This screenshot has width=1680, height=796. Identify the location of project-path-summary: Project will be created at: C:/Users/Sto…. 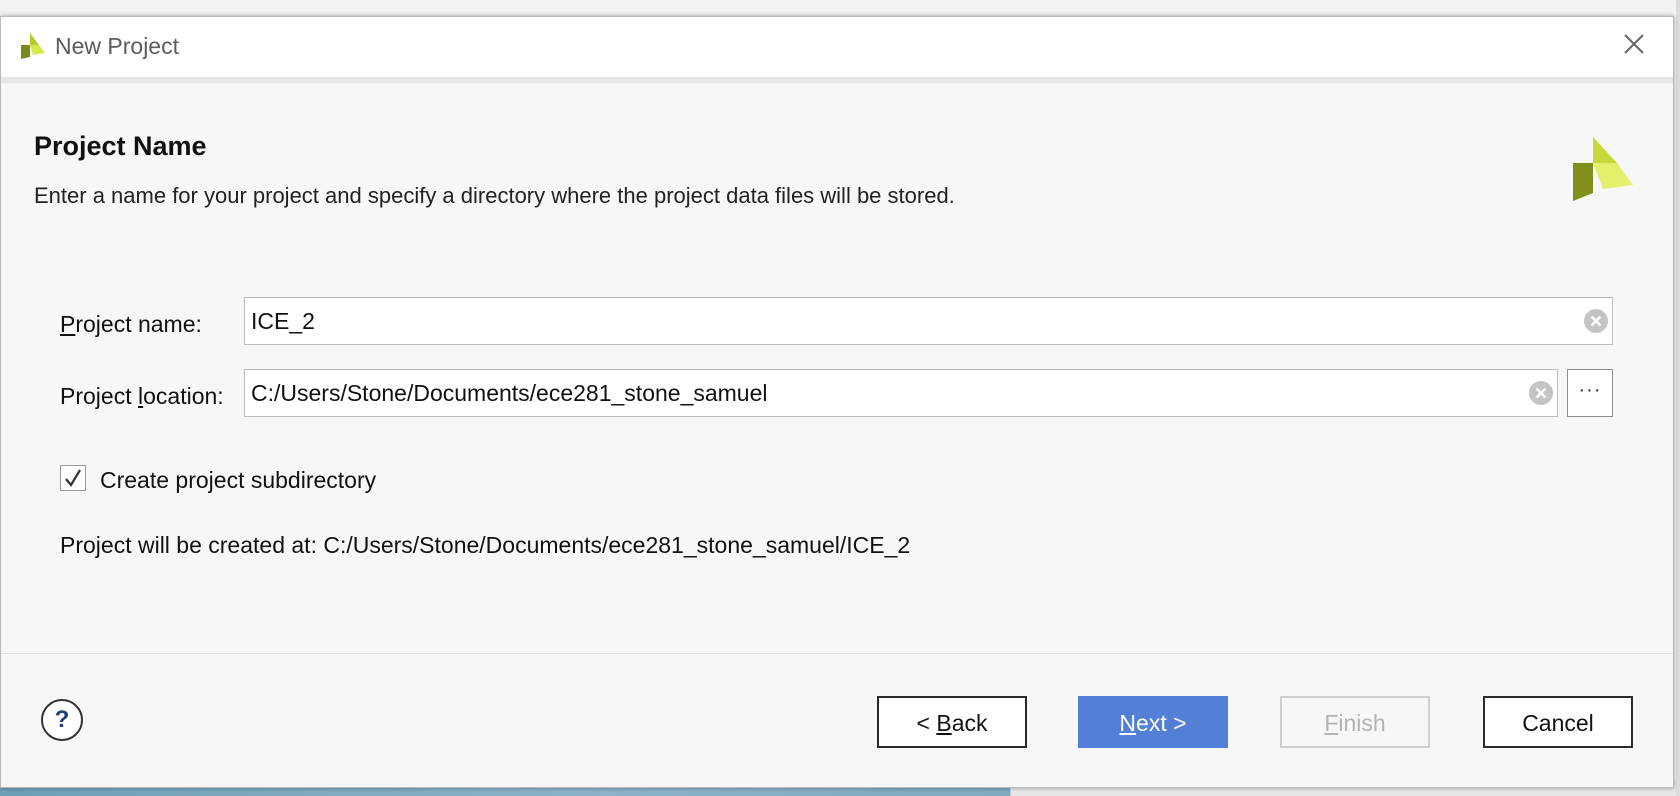
(485, 545).